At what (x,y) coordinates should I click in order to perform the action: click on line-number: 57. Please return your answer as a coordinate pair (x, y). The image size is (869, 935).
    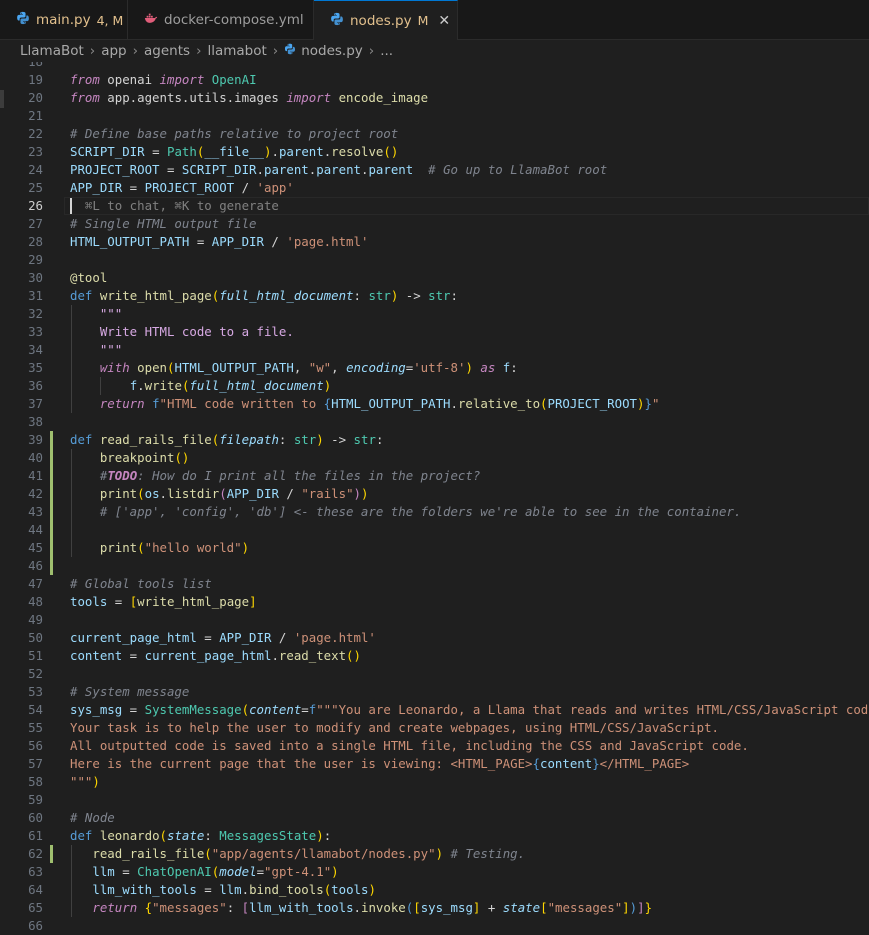
    Looking at the image, I should click on (35, 763).